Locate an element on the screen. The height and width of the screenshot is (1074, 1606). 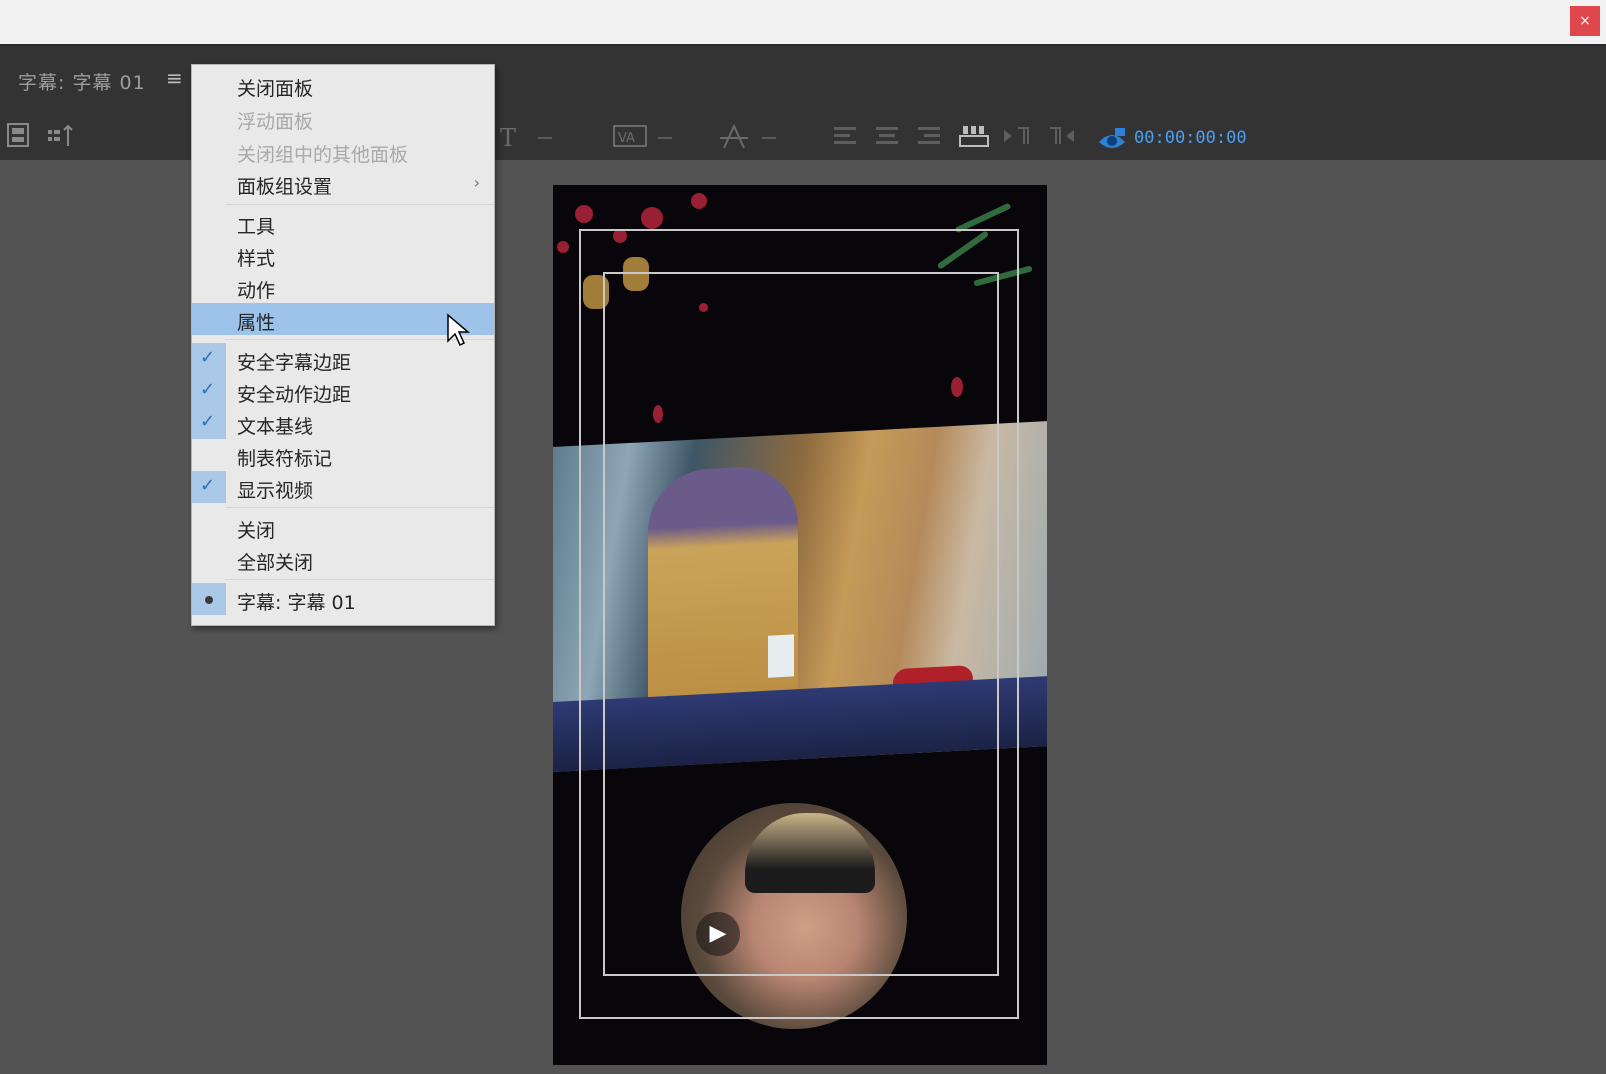
font-size-icon: T is located at coordinates (527, 137).